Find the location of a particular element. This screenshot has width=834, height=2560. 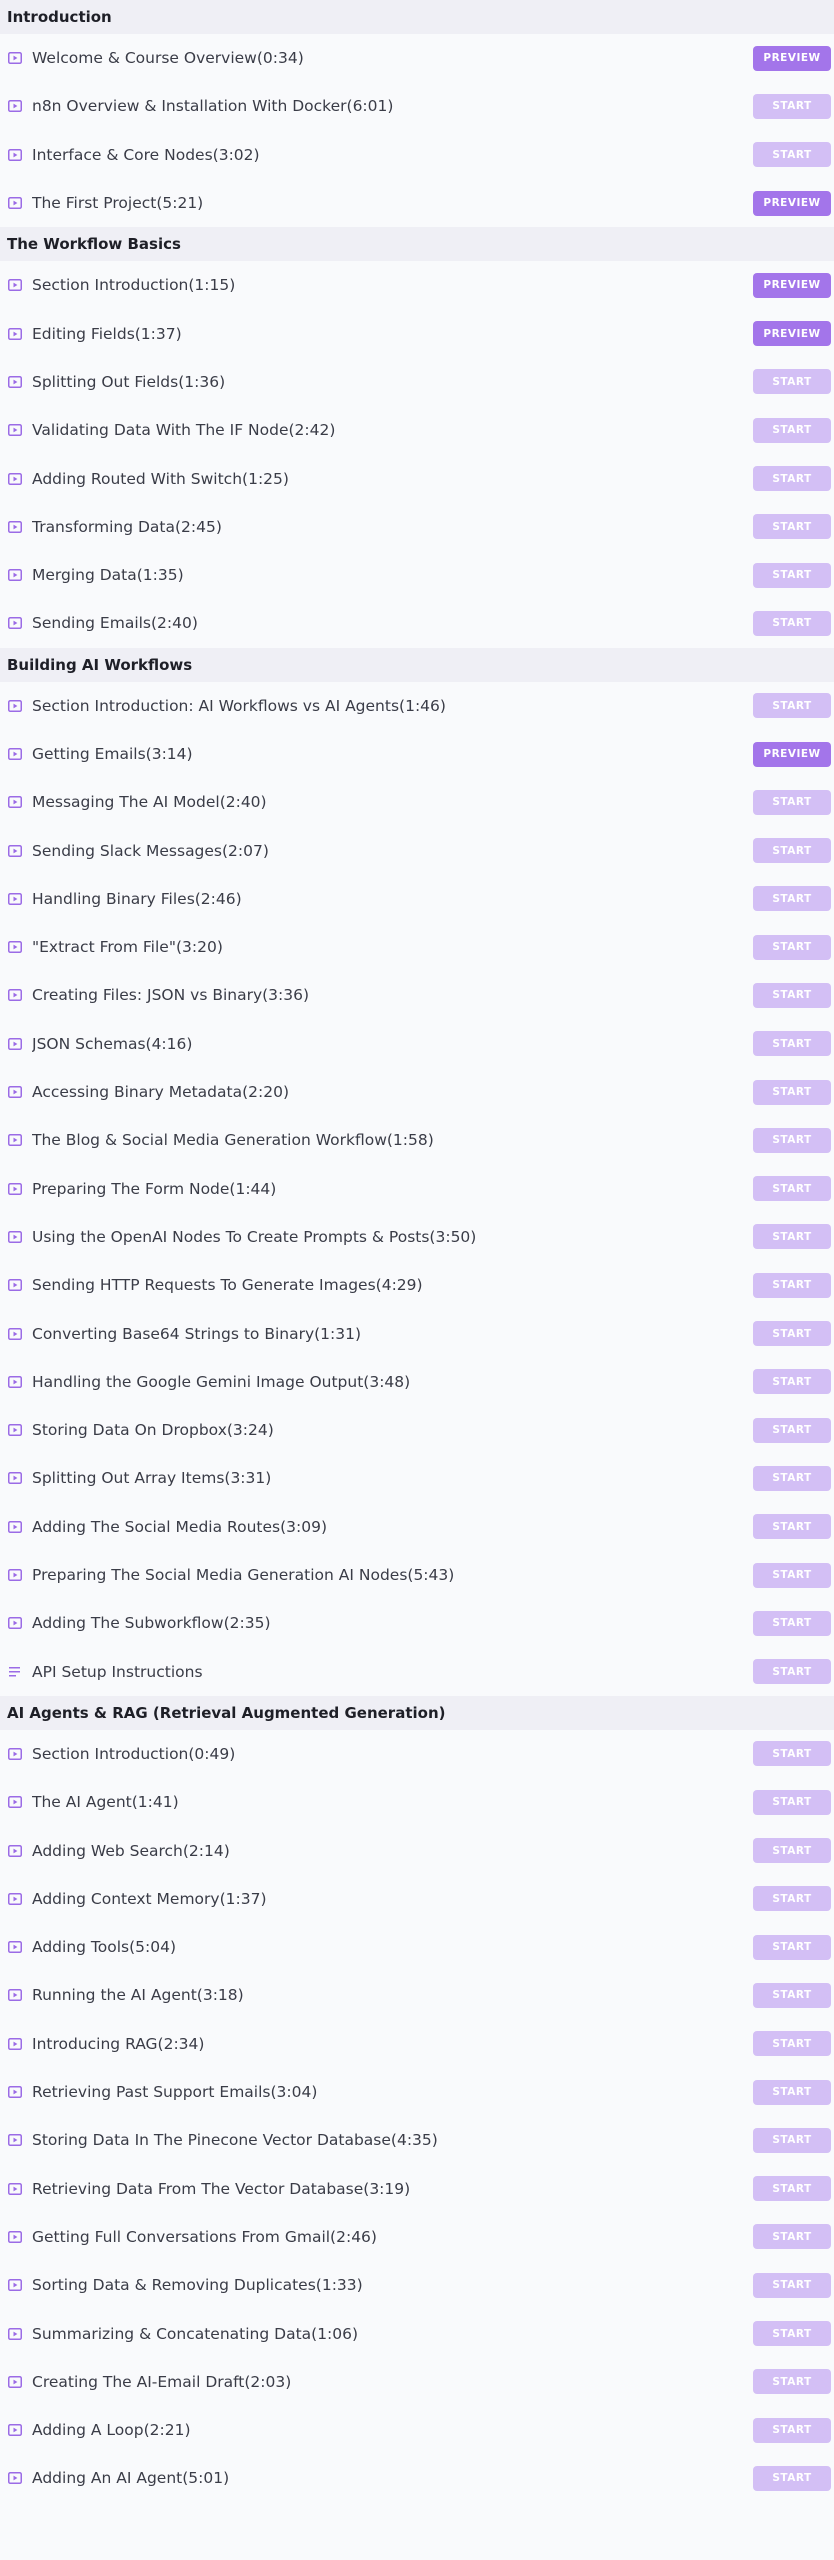

lecture-title: Transforming Data(2:45) is located at coordinates (392, 527).